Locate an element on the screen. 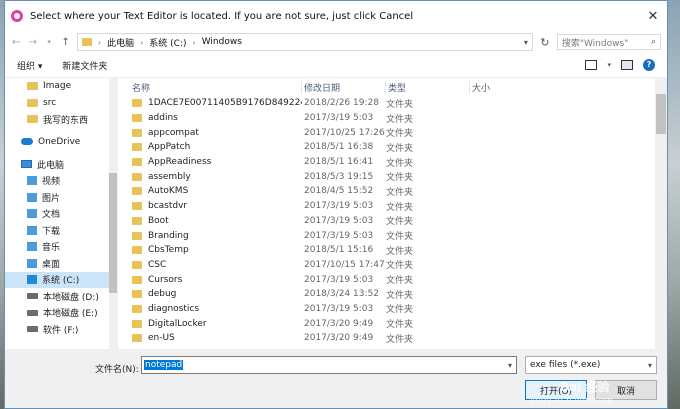 This screenshot has height=409, width=680. sidebar-item: 本地磁盘 (E:) is located at coordinates (61, 313).